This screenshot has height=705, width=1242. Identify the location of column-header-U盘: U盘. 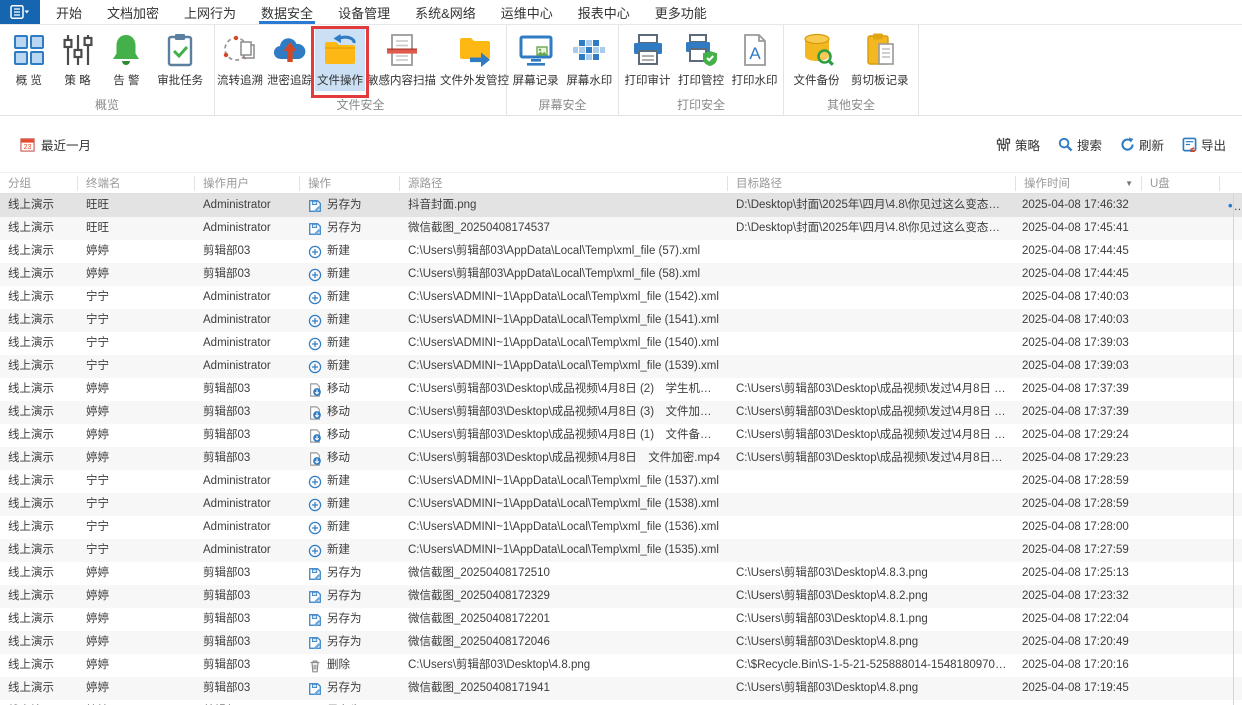
(1181, 183).